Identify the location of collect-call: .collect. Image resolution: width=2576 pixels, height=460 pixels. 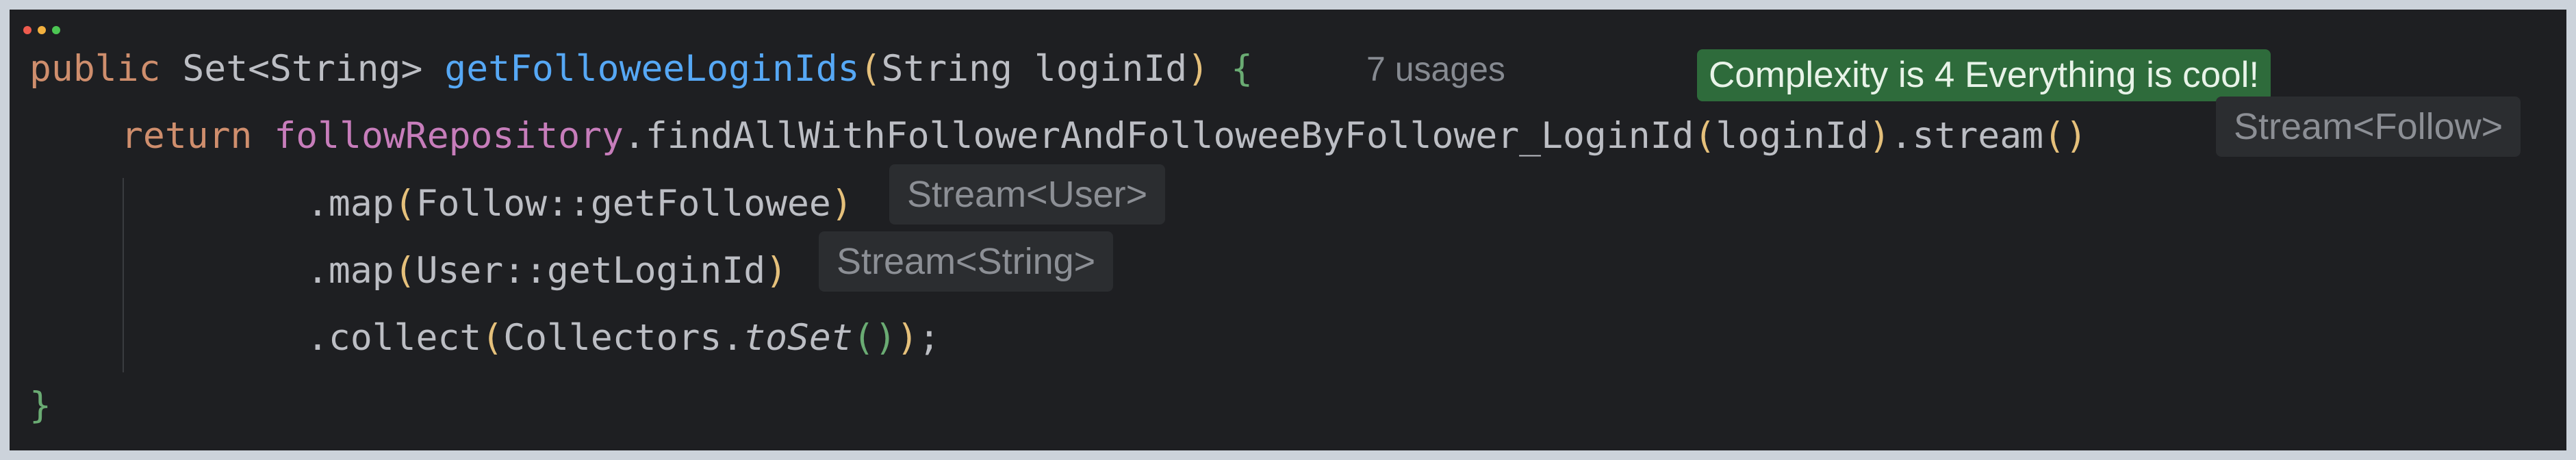
(394, 338).